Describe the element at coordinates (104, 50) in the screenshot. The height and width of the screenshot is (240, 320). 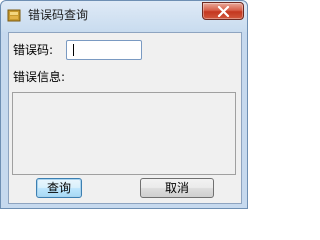
I see `error-code-input` at that location.